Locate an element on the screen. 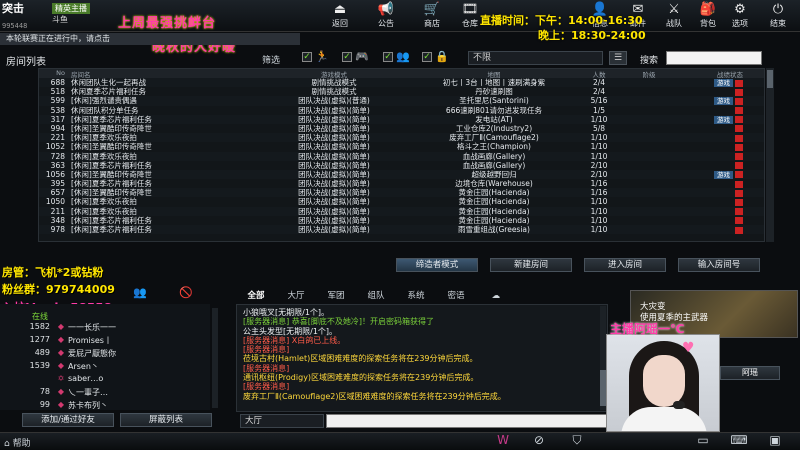  list-item: 1539 ◆ Arsen丶 is located at coordinates (118, 367).